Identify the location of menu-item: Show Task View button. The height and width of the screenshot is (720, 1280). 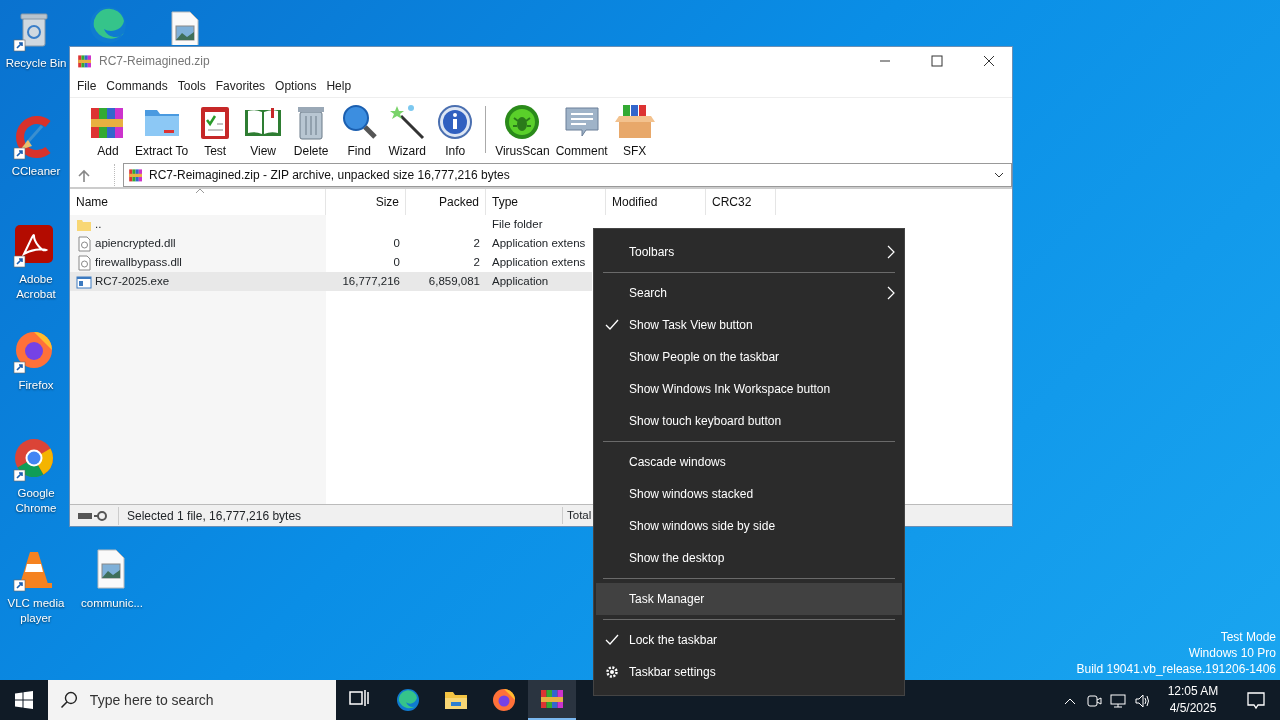
(749, 325).